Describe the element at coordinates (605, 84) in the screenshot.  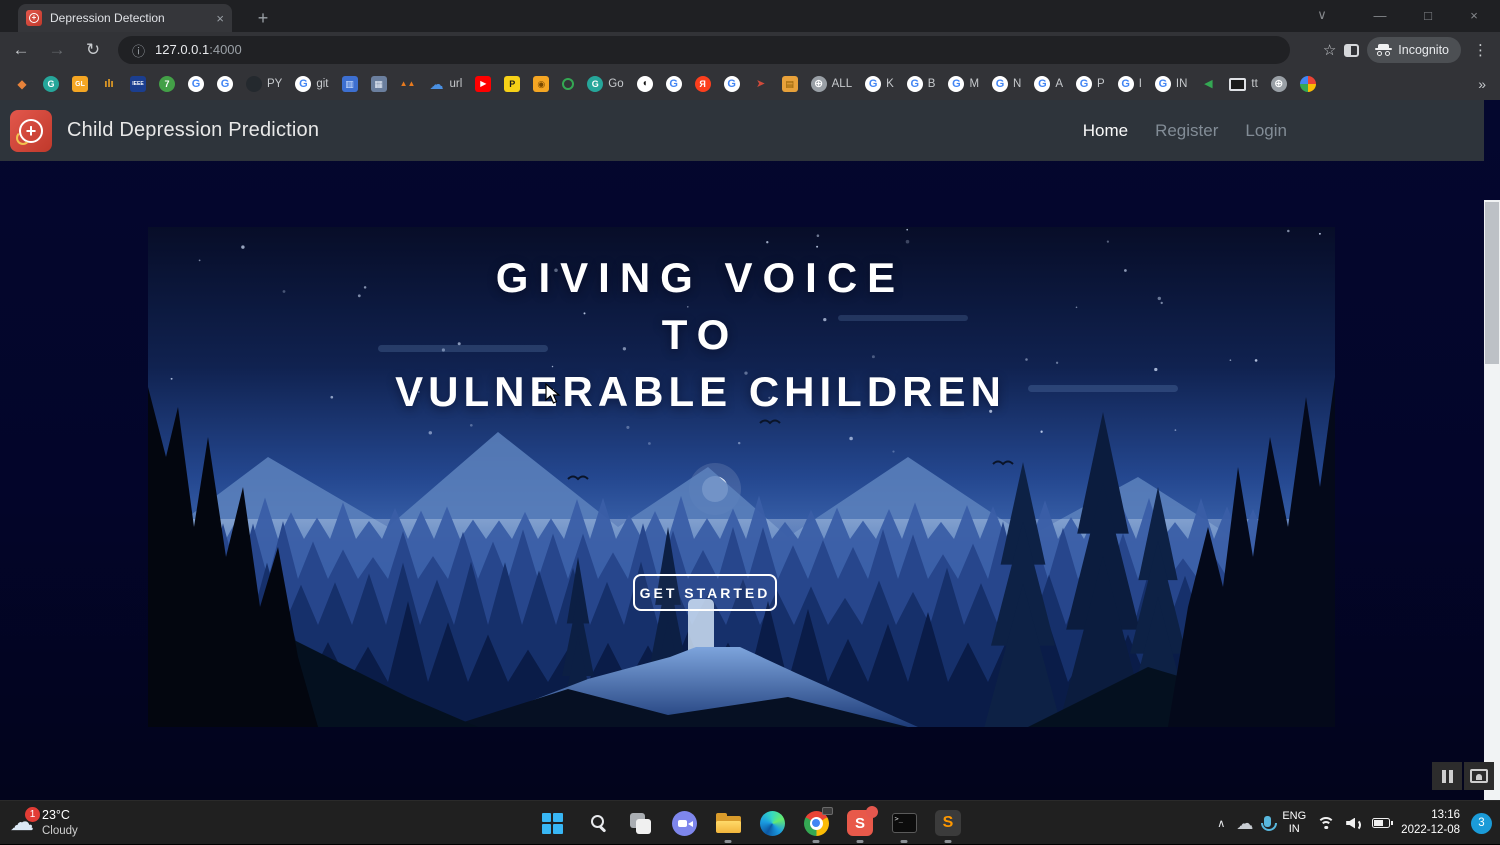
I see `bookmark-item-18: G Go` at that location.